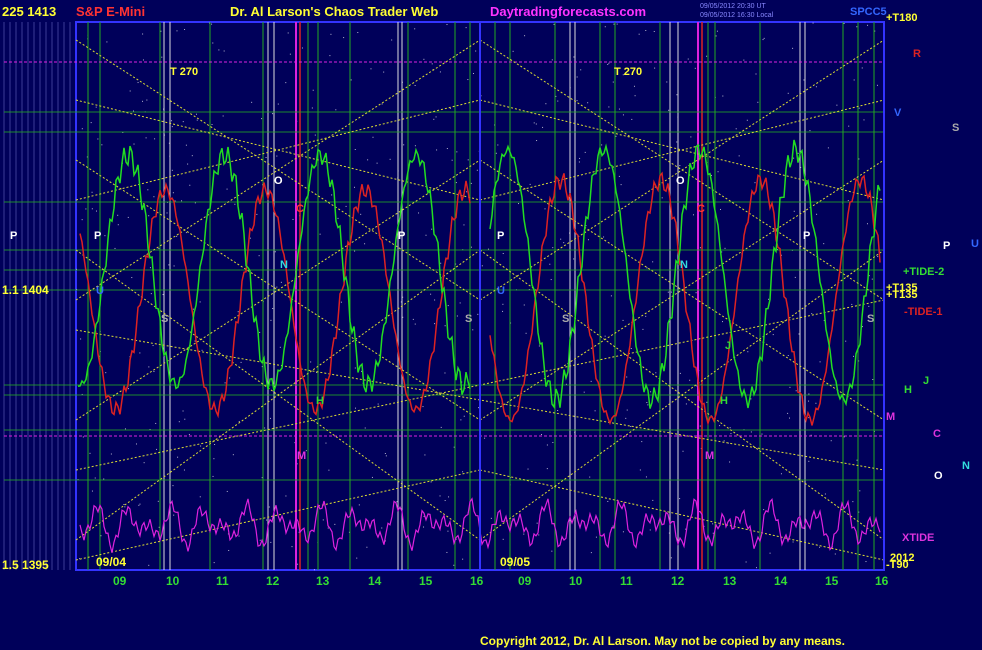 The width and height of the screenshot is (982, 650). Describe the element at coordinates (701, 209) in the screenshot. I see `planet-c: C` at that location.